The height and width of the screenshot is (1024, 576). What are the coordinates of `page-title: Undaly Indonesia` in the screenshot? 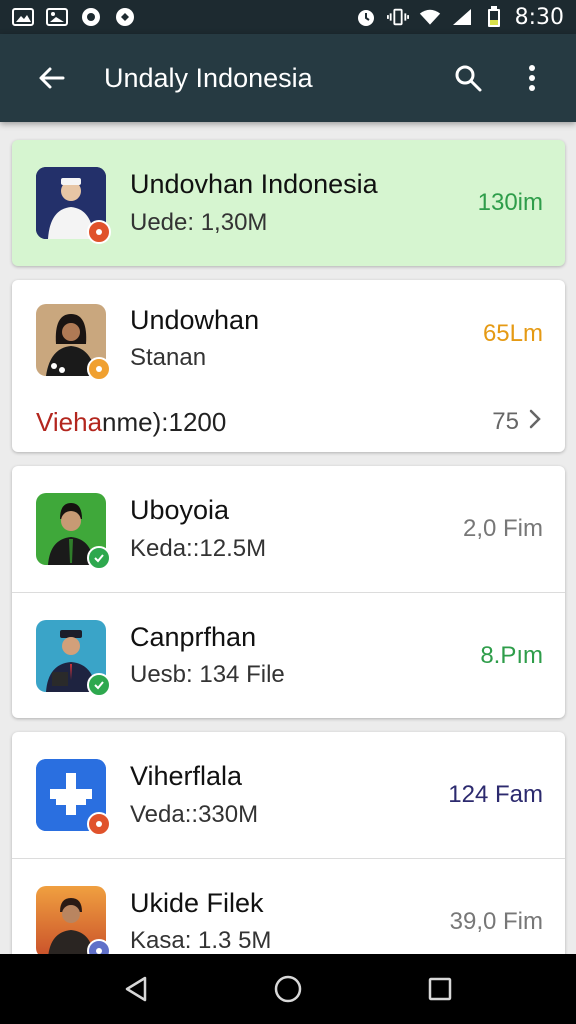 It's located at (208, 77).